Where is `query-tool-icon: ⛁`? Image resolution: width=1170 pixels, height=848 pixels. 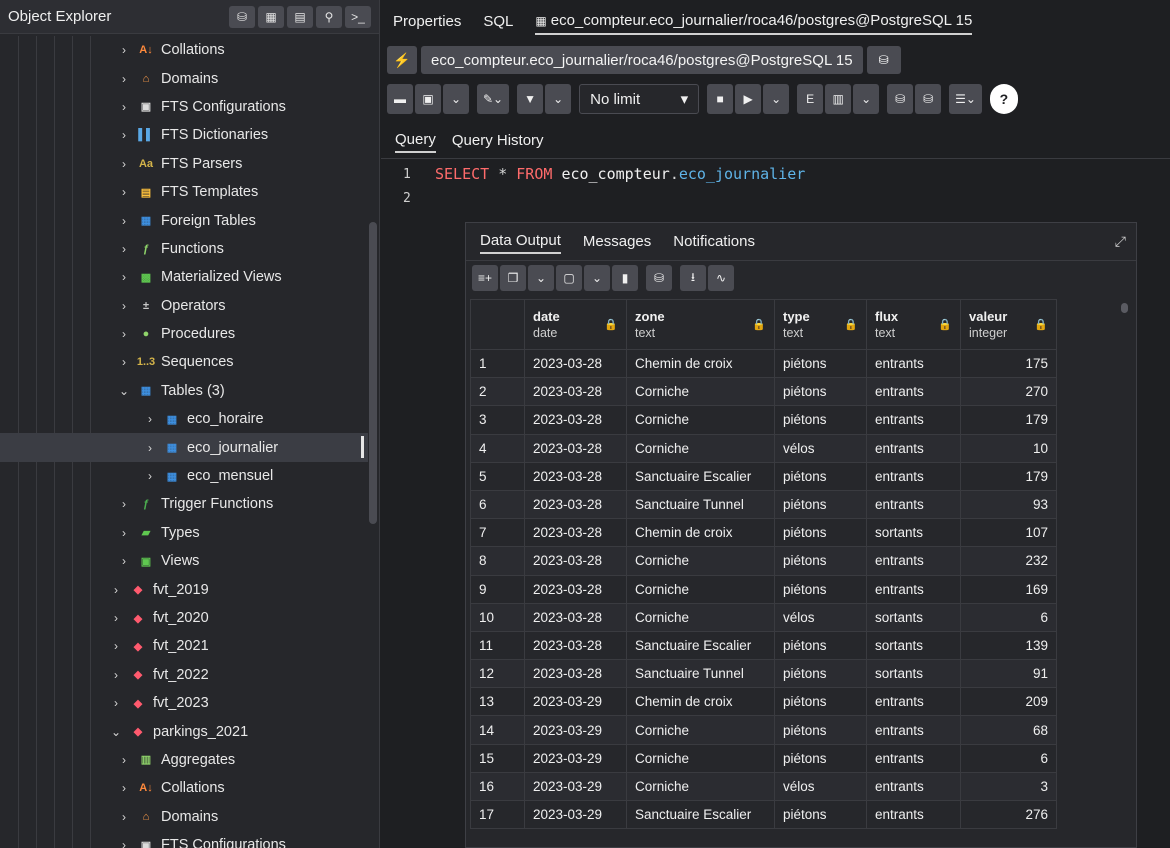
query-tool-icon: ⛁ is located at coordinates (242, 16).